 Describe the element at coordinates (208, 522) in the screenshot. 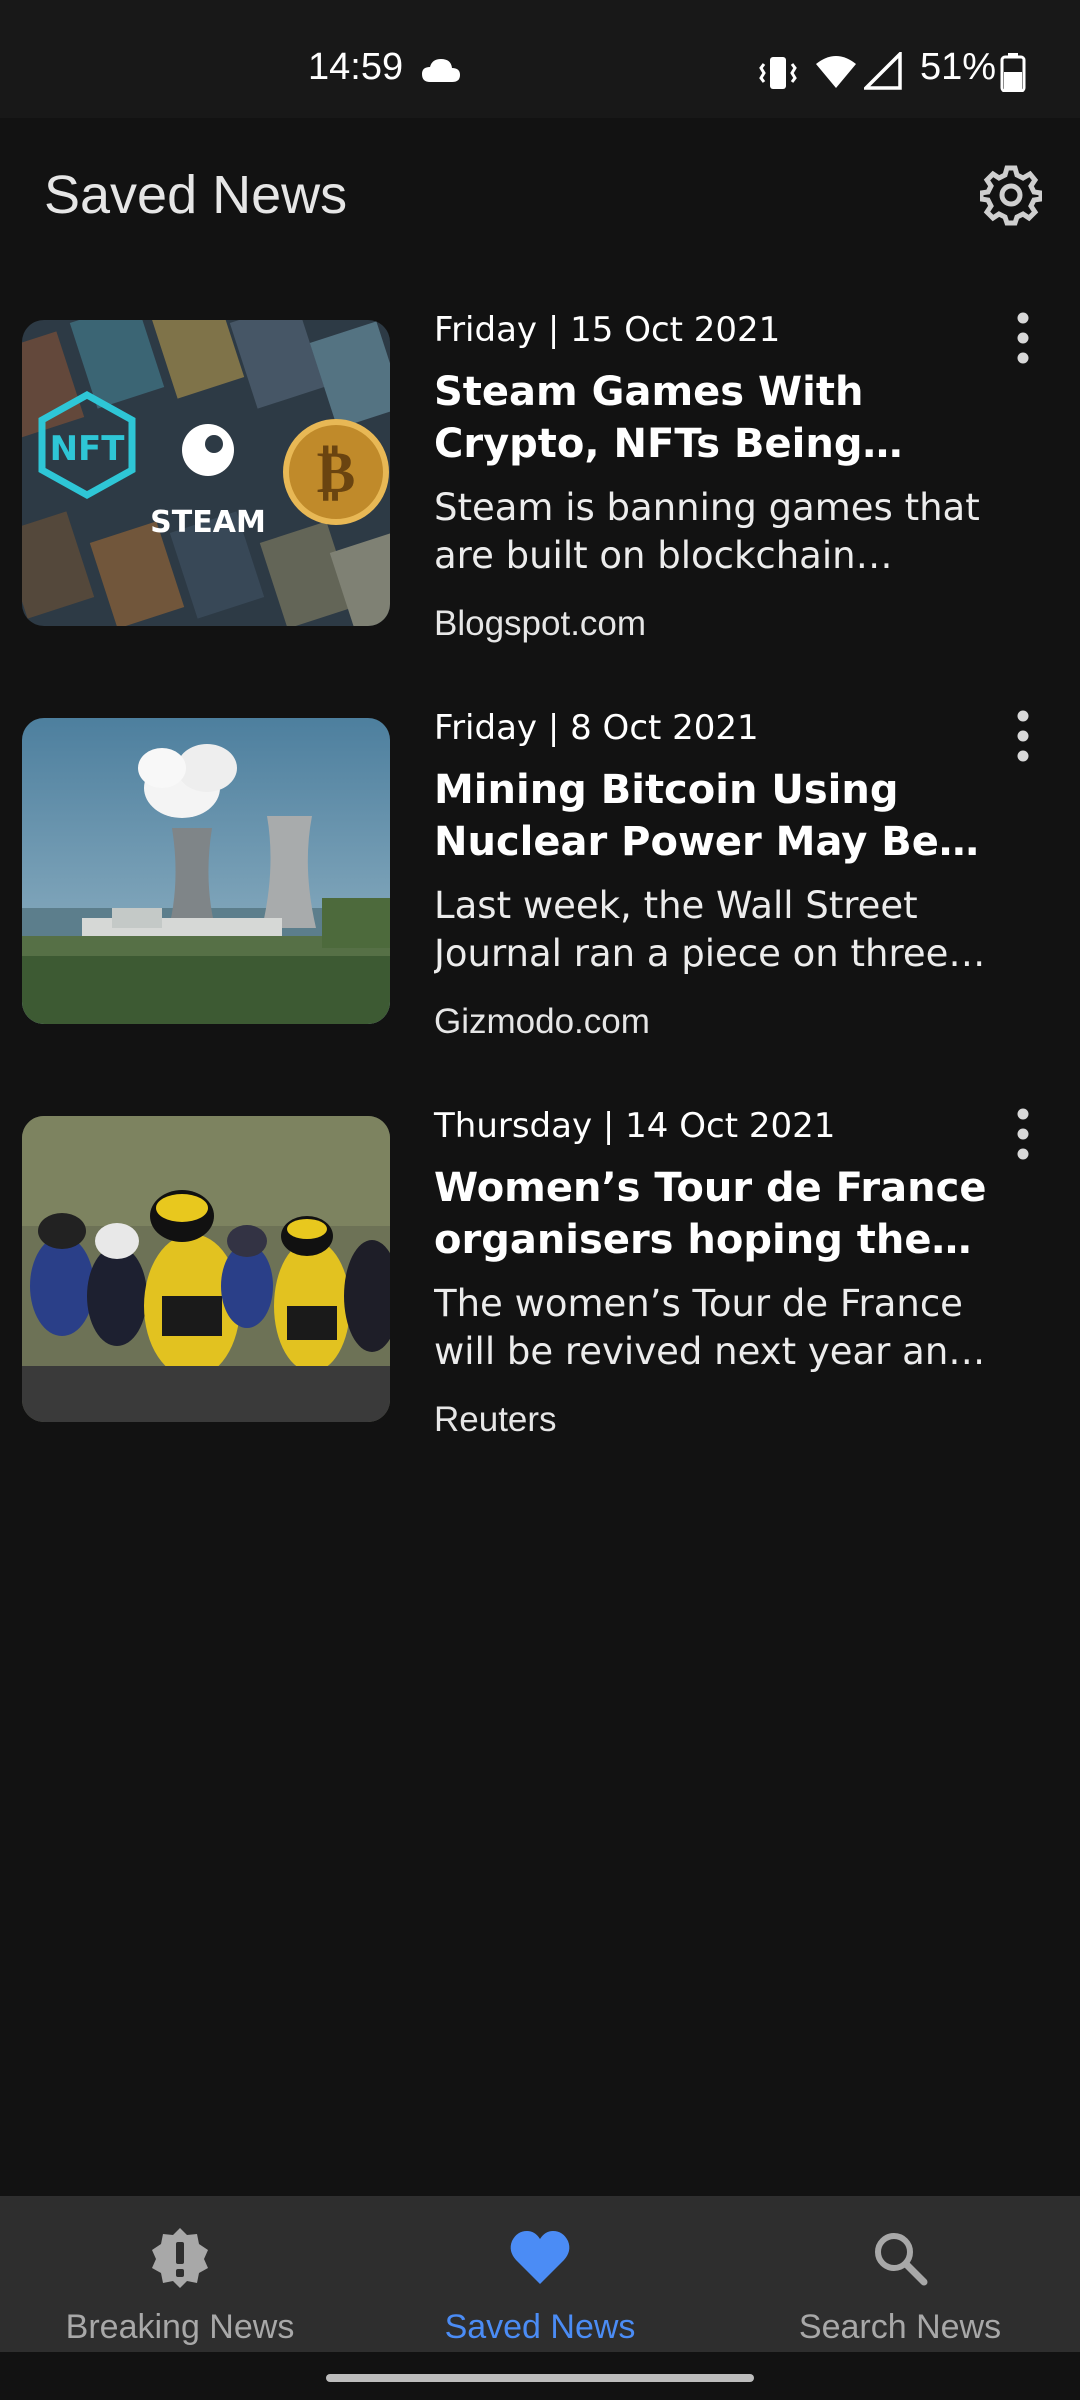

I see `svg-text: STEAM` at that location.